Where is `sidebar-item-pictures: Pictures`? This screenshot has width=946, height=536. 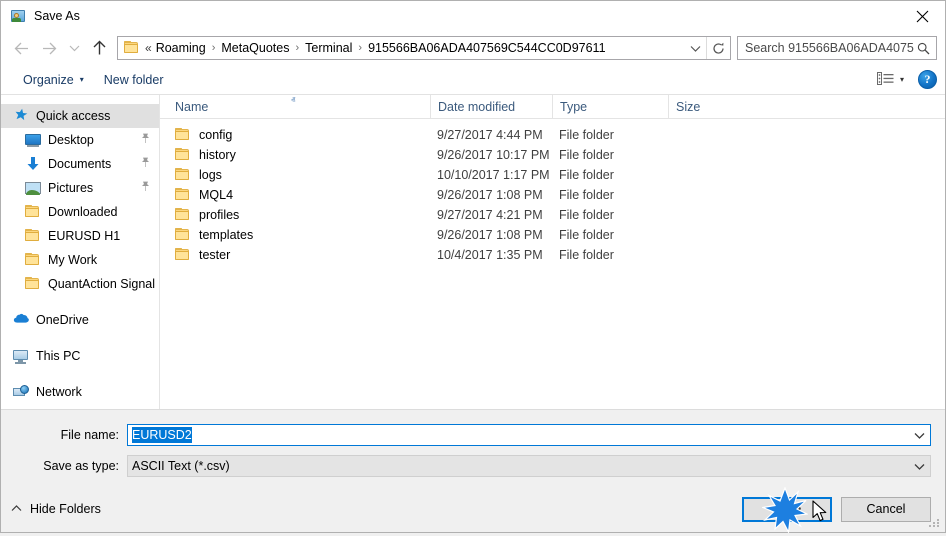
sidebar-item-pictures: Pictures is located at coordinates (80, 188).